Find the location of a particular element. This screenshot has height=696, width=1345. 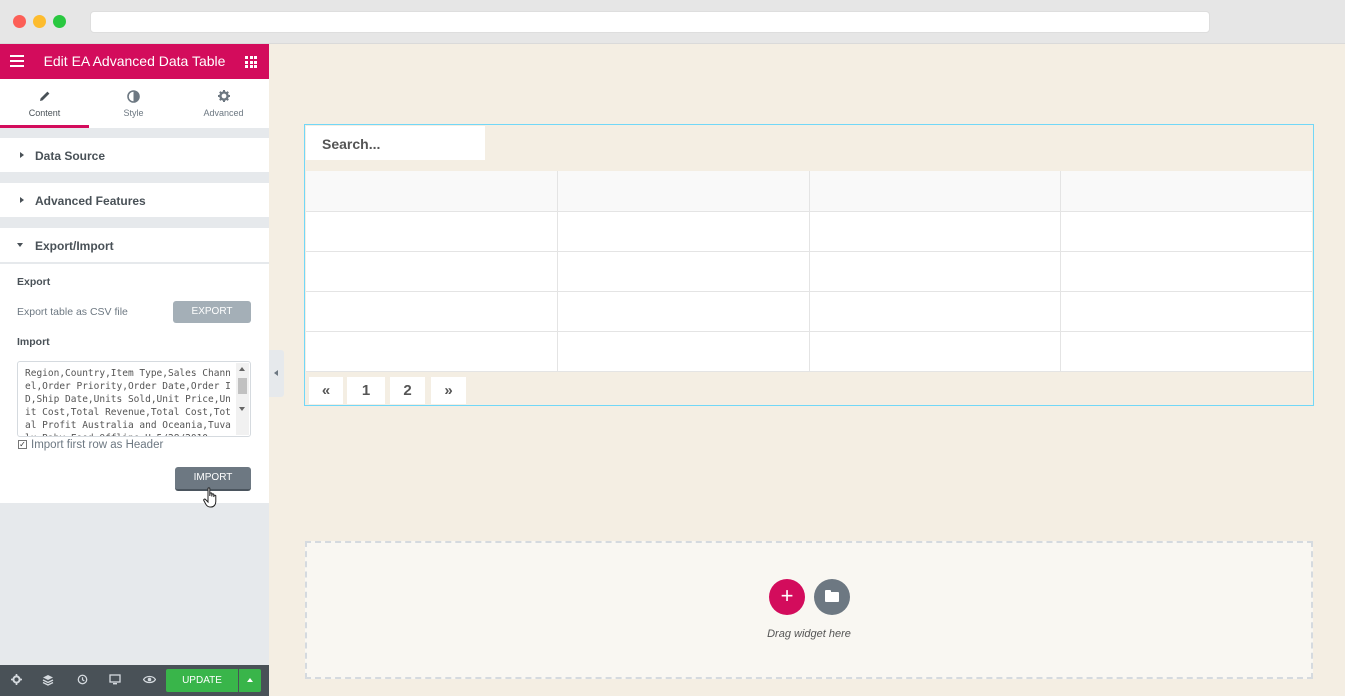

tab-advanced-label: Advanced is located at coordinates (223, 113).